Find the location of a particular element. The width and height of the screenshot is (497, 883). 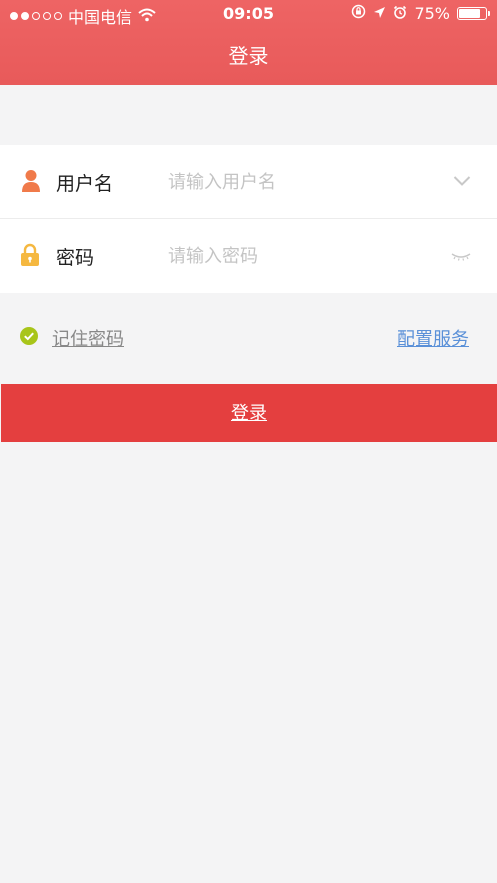

remember-password-toggle: 记住密码 is located at coordinates (72, 338).